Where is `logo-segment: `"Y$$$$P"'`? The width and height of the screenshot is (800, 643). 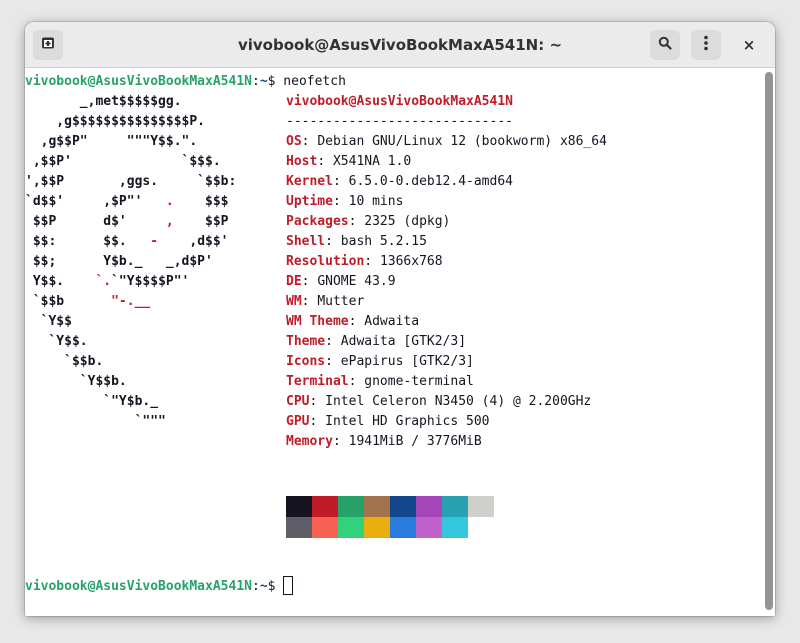 logo-segment: `"Y$$$$P"' is located at coordinates (150, 281).